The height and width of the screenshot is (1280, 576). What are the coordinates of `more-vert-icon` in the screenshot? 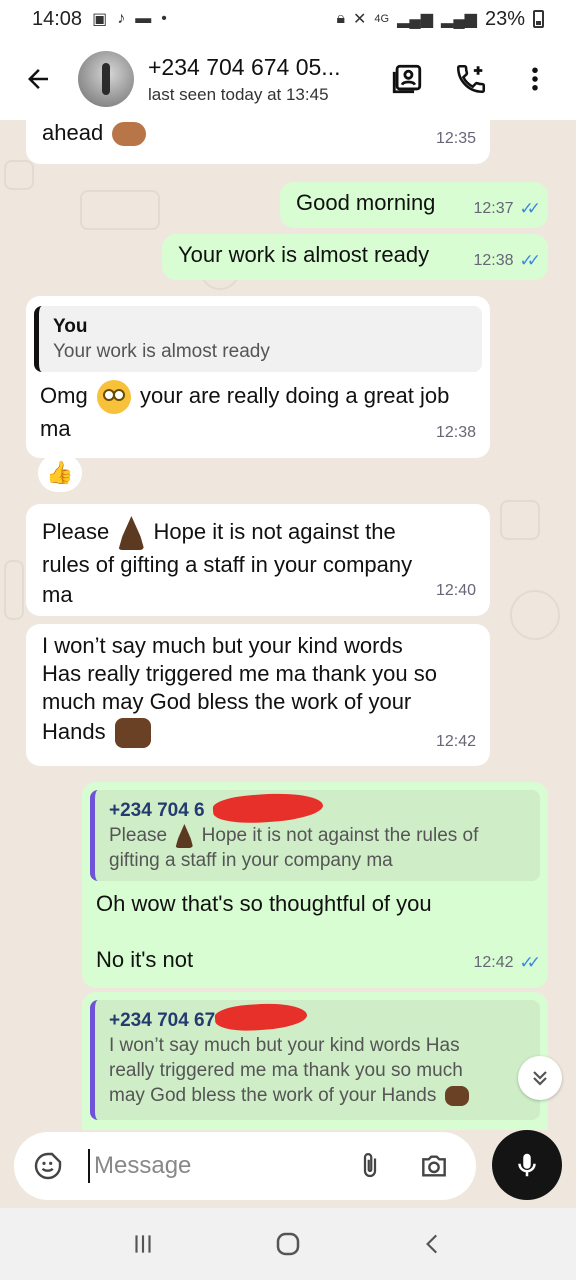 It's located at (535, 79).